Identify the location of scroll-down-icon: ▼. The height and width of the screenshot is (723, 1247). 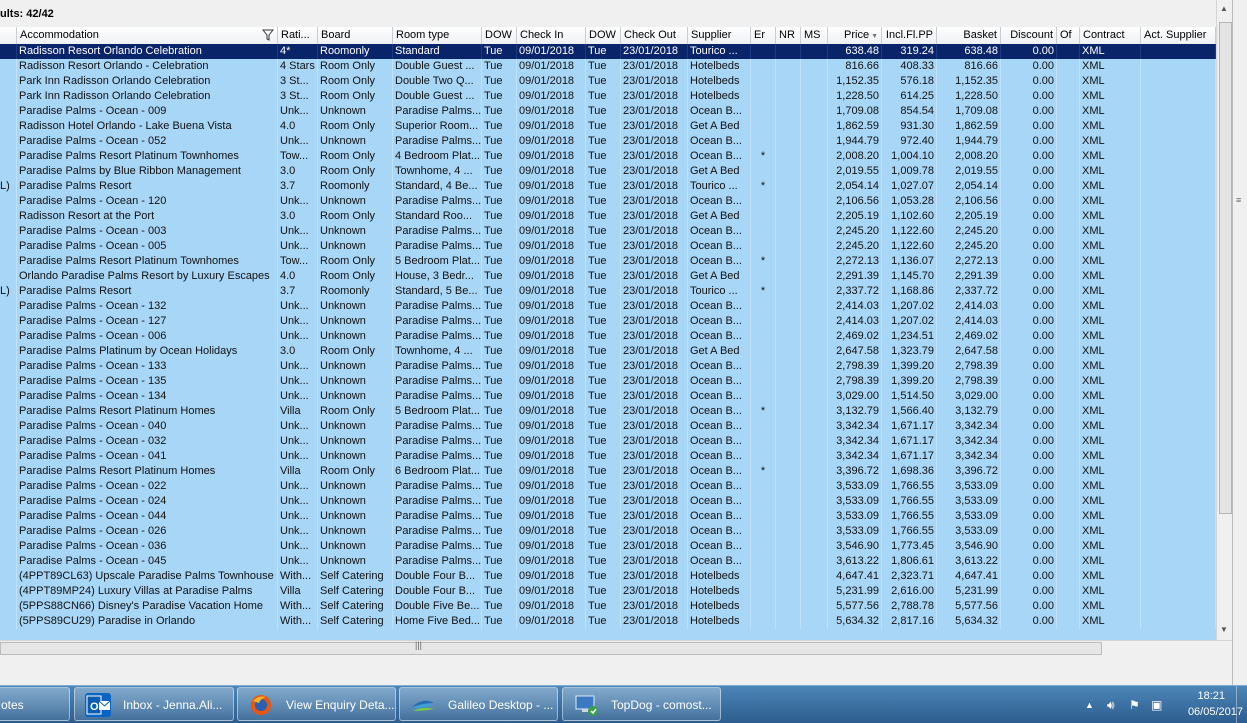
(1224, 629).